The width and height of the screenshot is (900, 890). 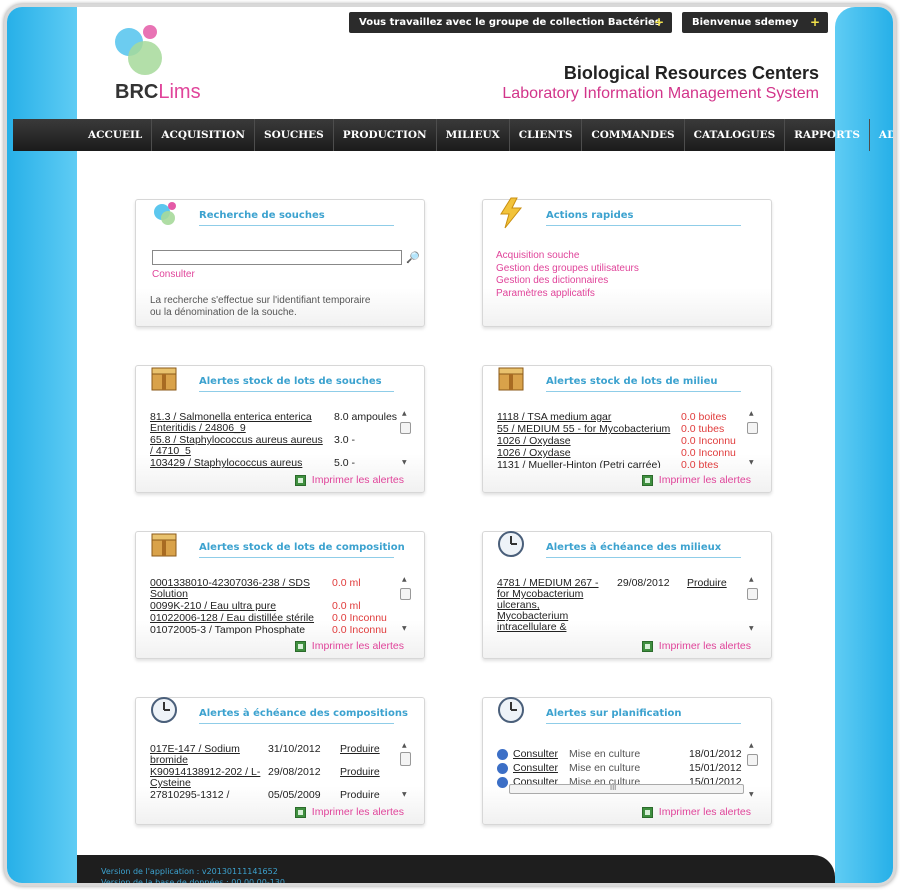 What do you see at coordinates (643, 384) in the screenshot?
I see `panel-title: Alertes stock de lots de milieu` at bounding box center [643, 384].